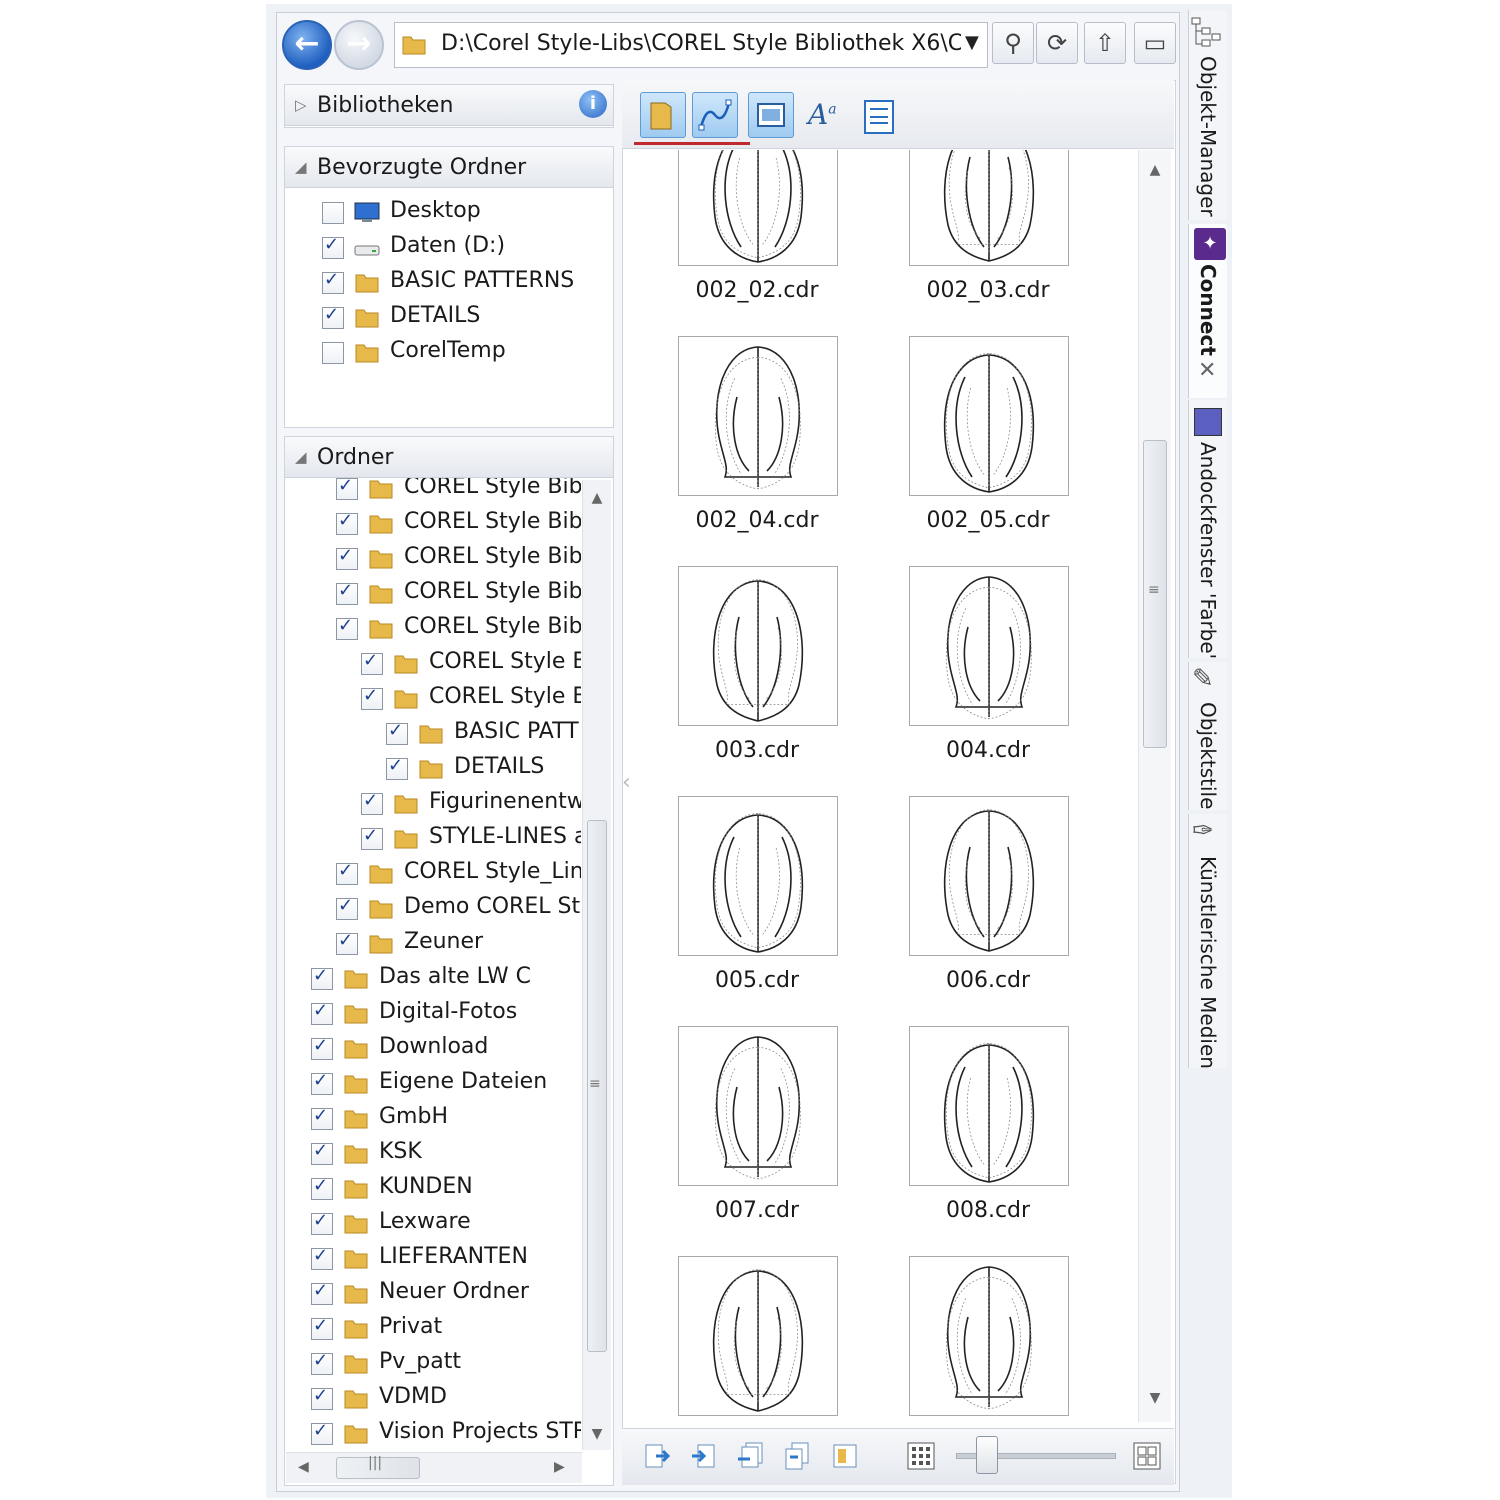  What do you see at coordinates (458, 909) in the screenshot?
I see `folder-tree-item: ✓ Demo COREL Sty` at bounding box center [458, 909].